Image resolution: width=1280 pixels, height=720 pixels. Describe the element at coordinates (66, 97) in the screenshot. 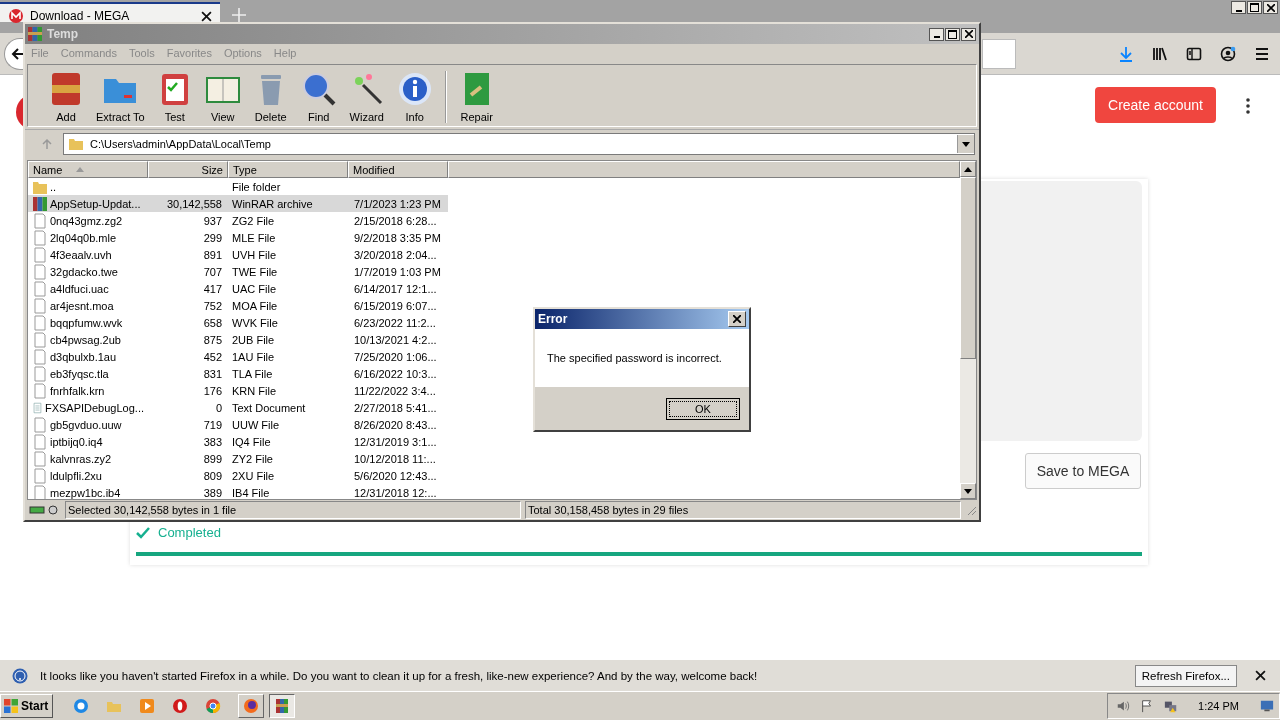

I see `toolbar-button: Add` at that location.